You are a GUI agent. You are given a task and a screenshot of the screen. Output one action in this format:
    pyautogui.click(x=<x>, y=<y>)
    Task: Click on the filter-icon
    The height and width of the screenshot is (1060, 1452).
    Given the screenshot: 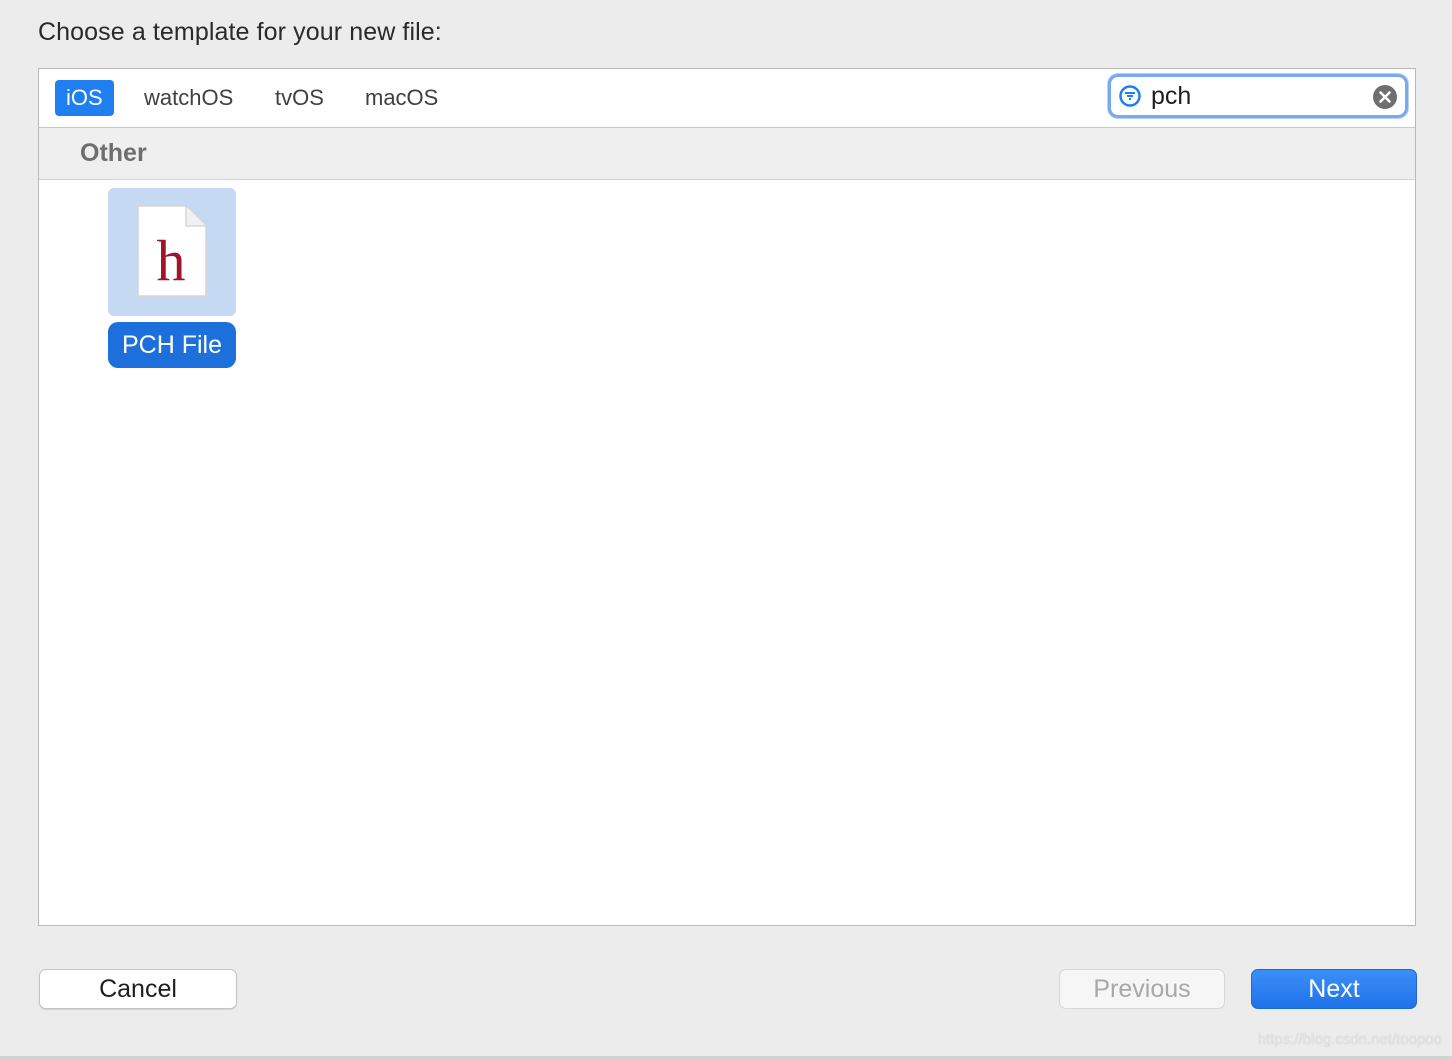 What is the action you would take?
    pyautogui.click(x=1130, y=96)
    